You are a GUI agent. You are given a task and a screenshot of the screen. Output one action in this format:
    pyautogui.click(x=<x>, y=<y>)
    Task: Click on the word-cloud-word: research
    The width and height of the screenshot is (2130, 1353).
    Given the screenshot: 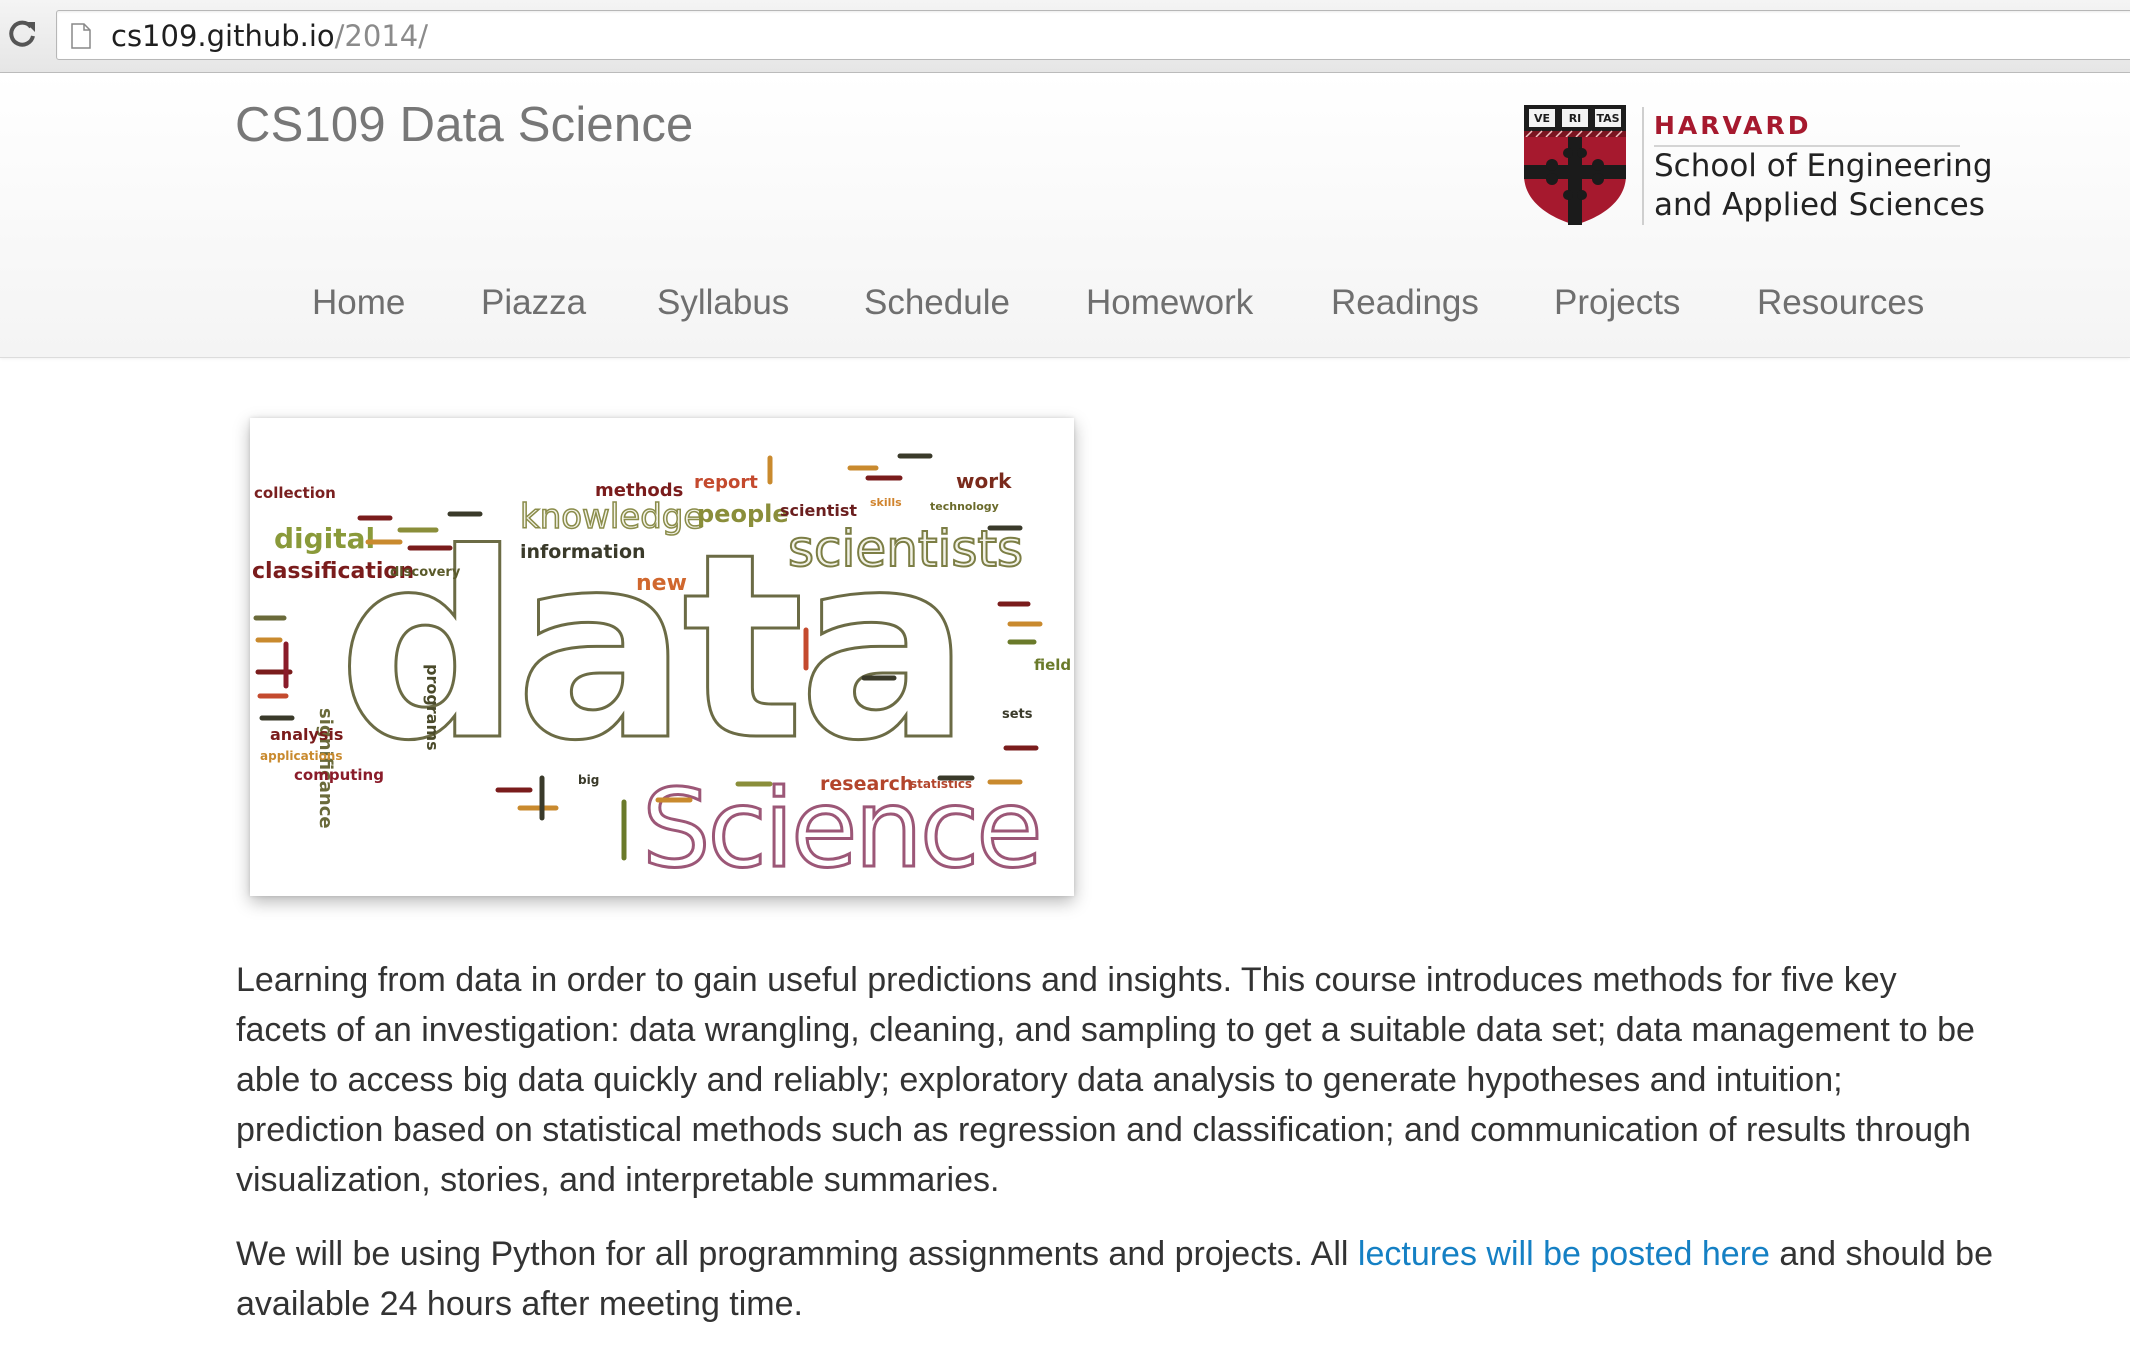 What is the action you would take?
    pyautogui.click(x=866, y=784)
    